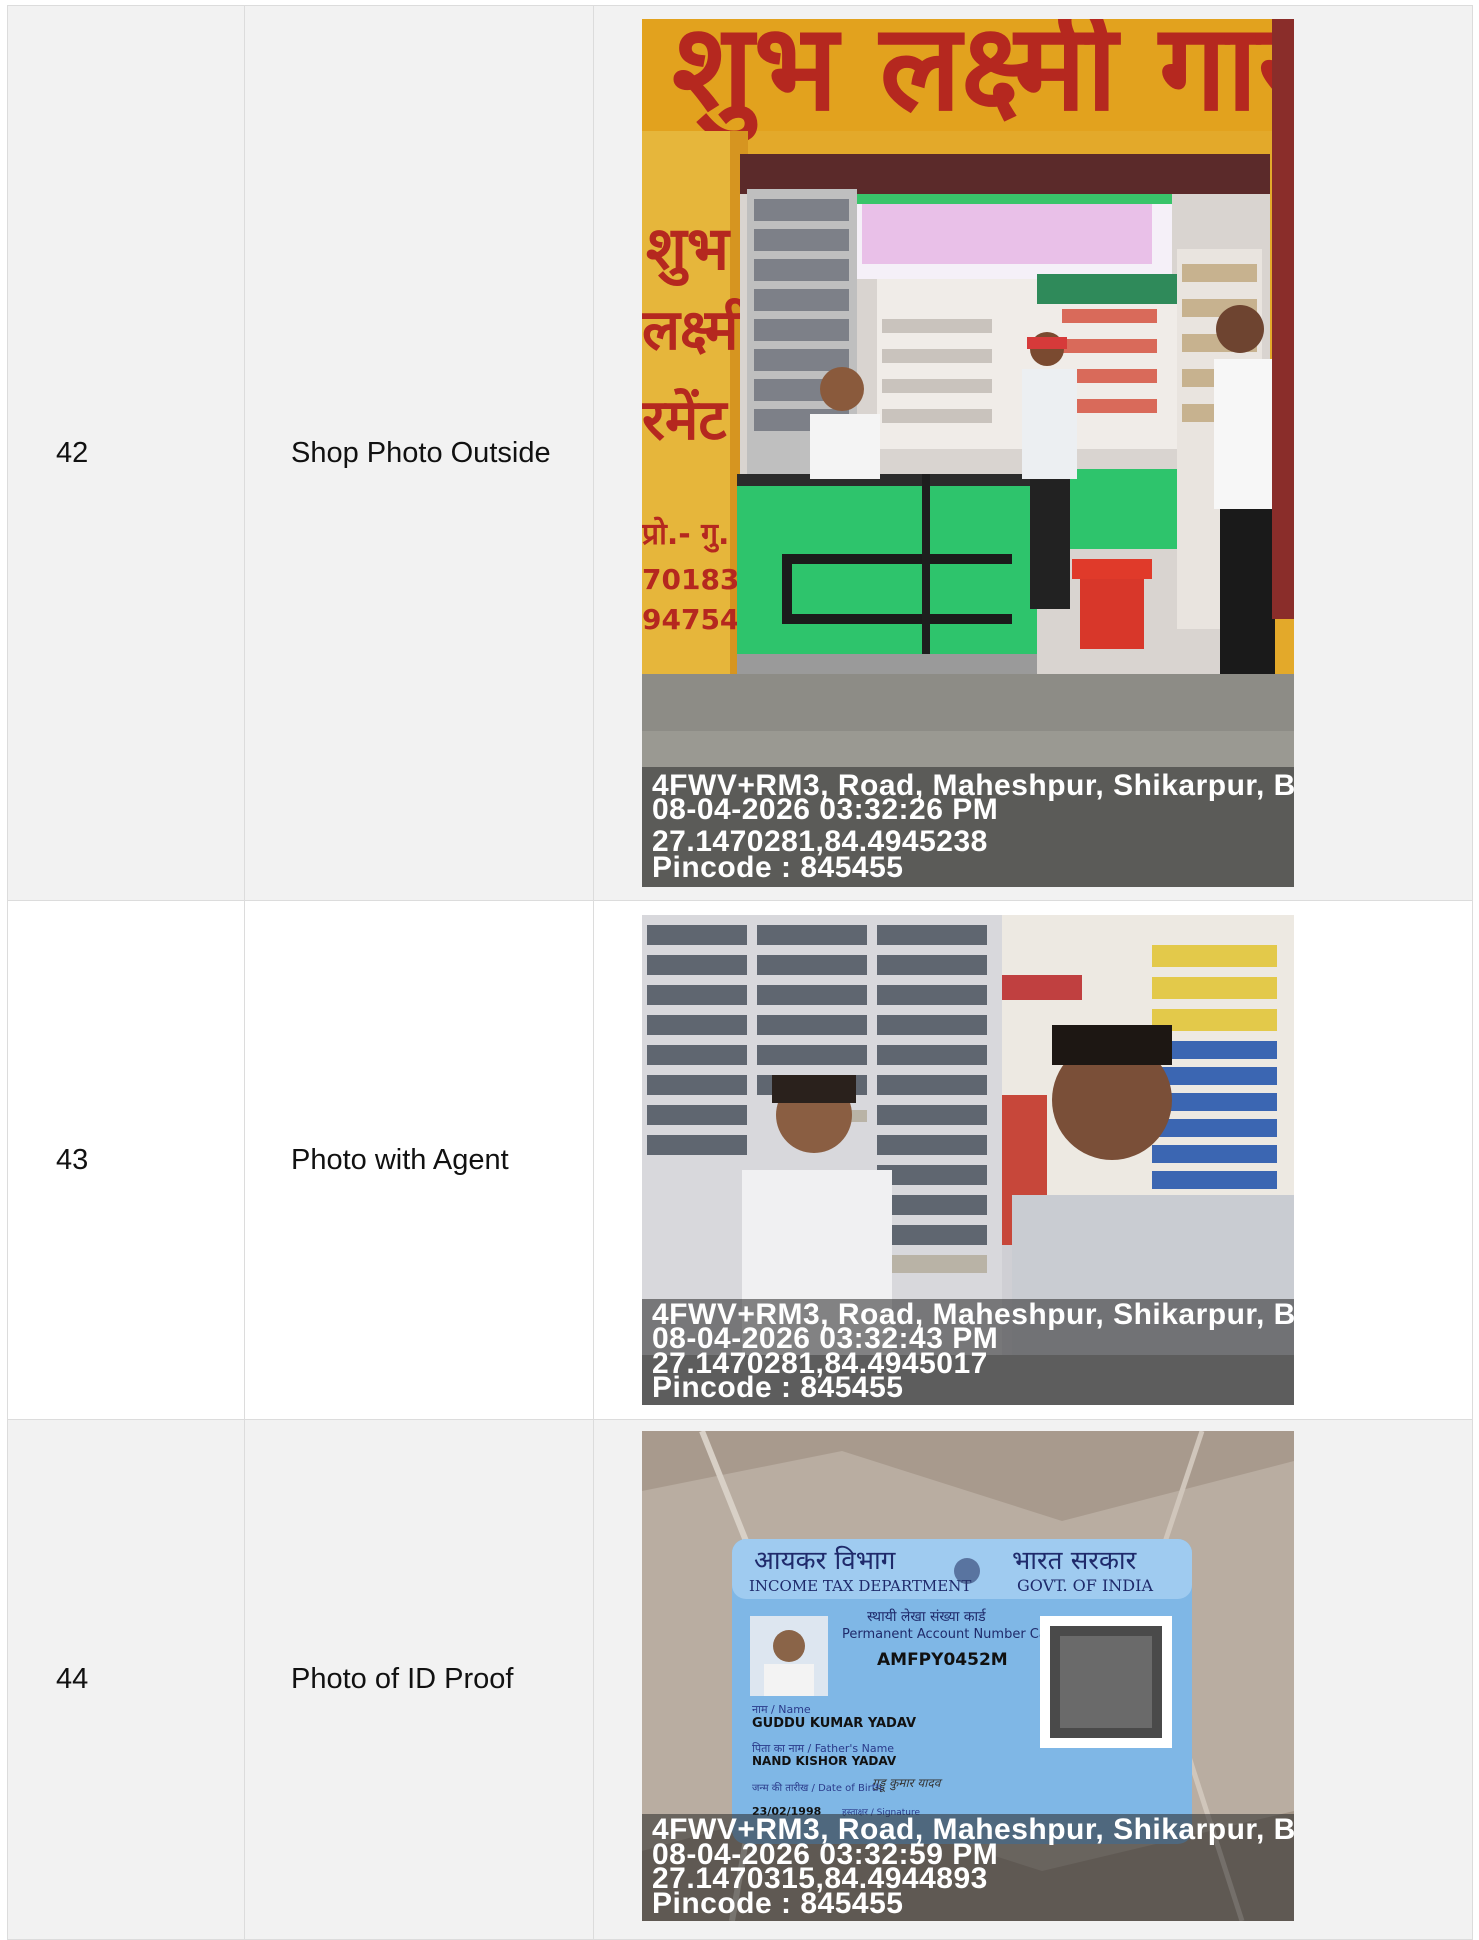 This screenshot has height=1940, width=1479. I want to click on svg-text: रमेंट, so click(685, 420).